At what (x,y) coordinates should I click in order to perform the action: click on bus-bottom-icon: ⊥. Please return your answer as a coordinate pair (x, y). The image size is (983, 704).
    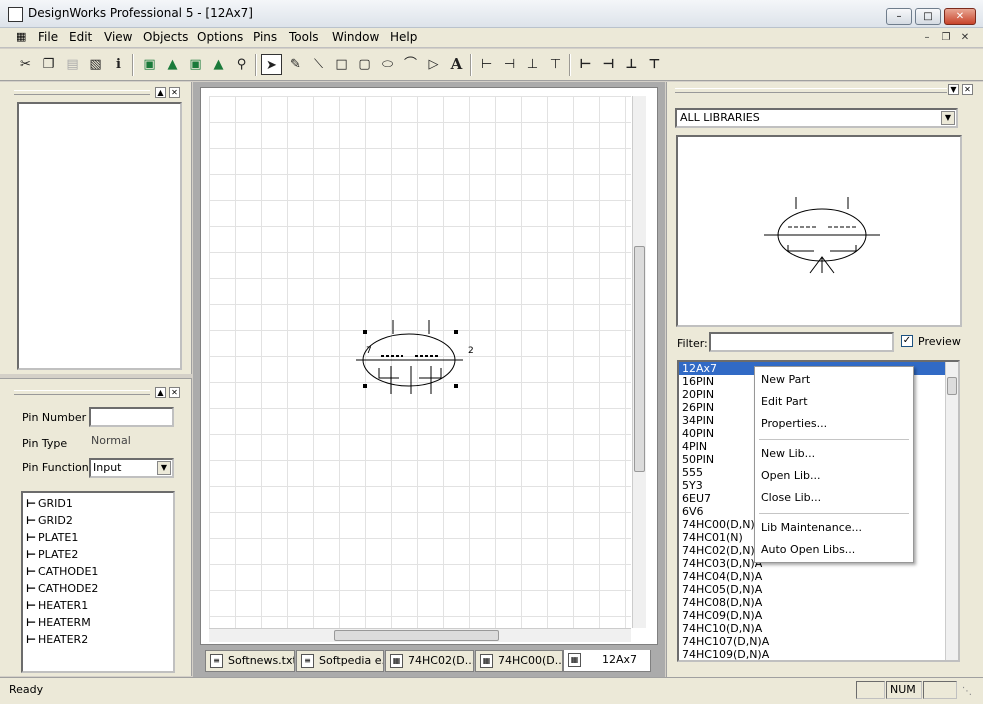
    Looking at the image, I should click on (631, 64).